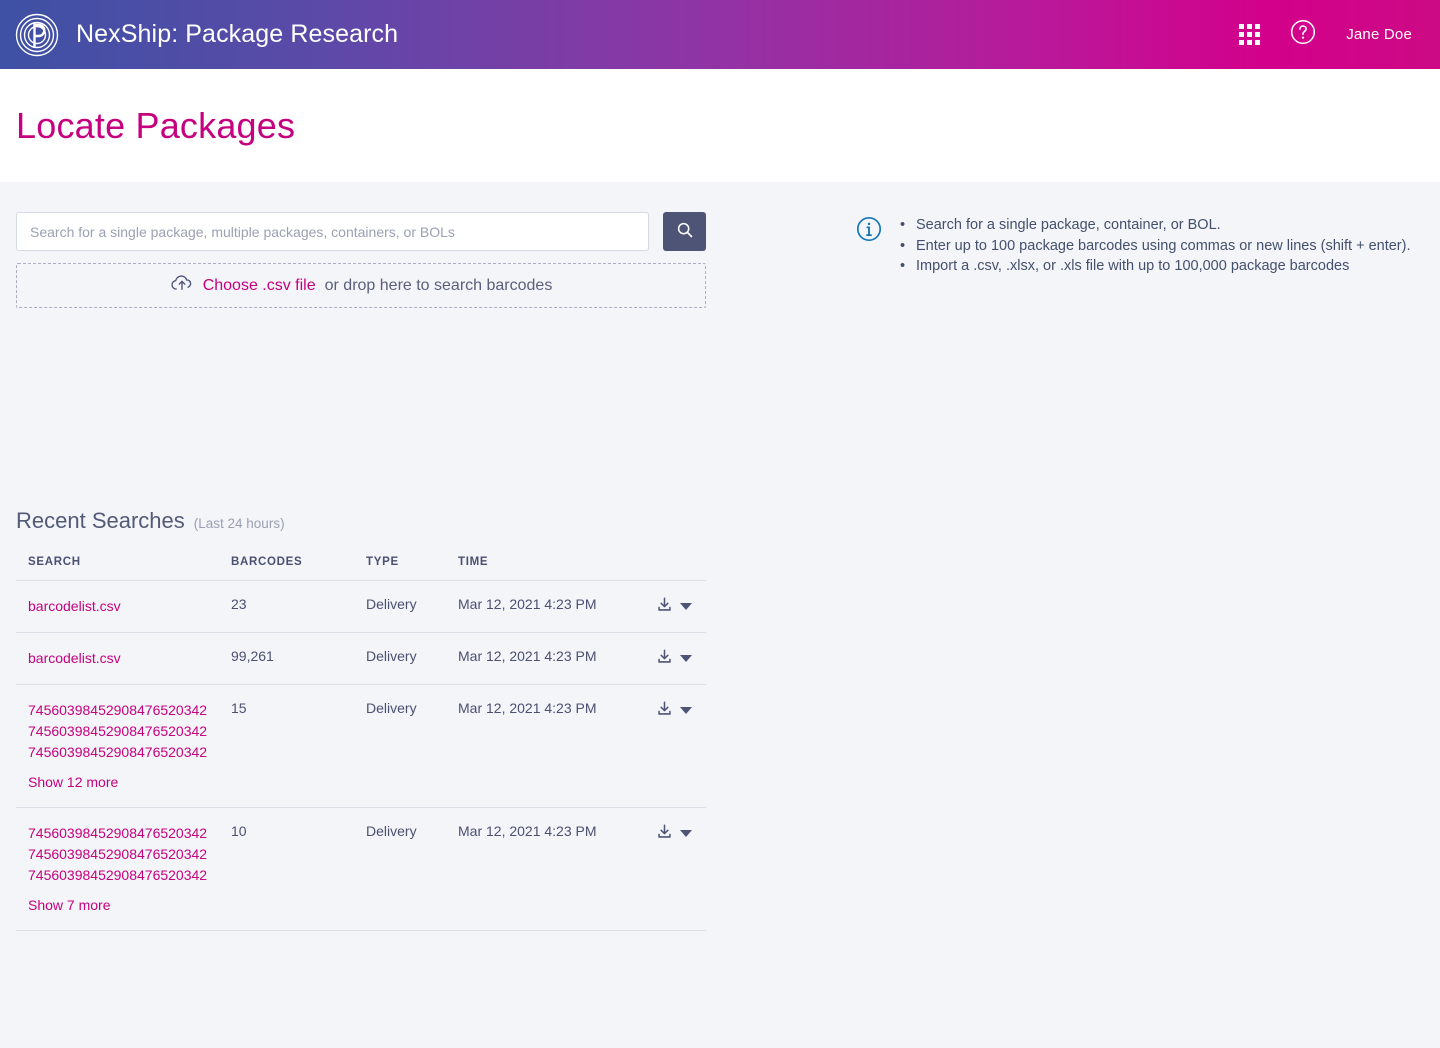 The image size is (1440, 1048). I want to click on recent-searches-title: Recent Searches, so click(100, 520).